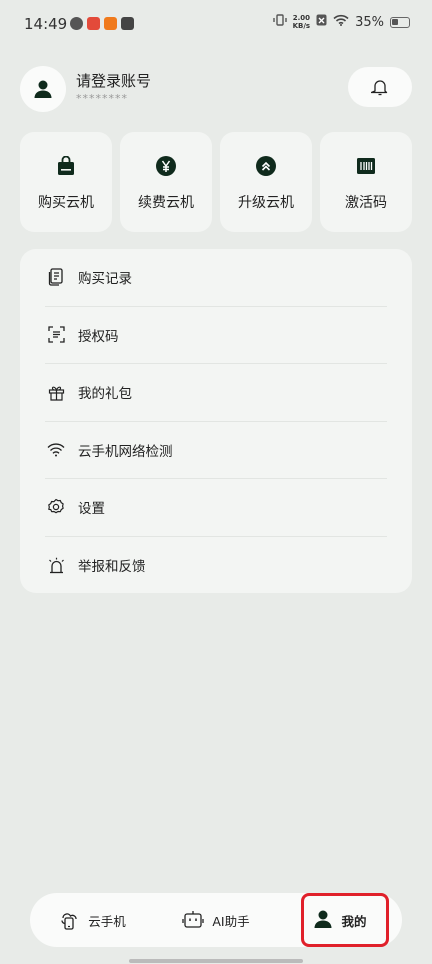 The image size is (432, 964). What do you see at coordinates (125, 451) in the screenshot?
I see `menu-item-label: 云手机网络检测` at bounding box center [125, 451].